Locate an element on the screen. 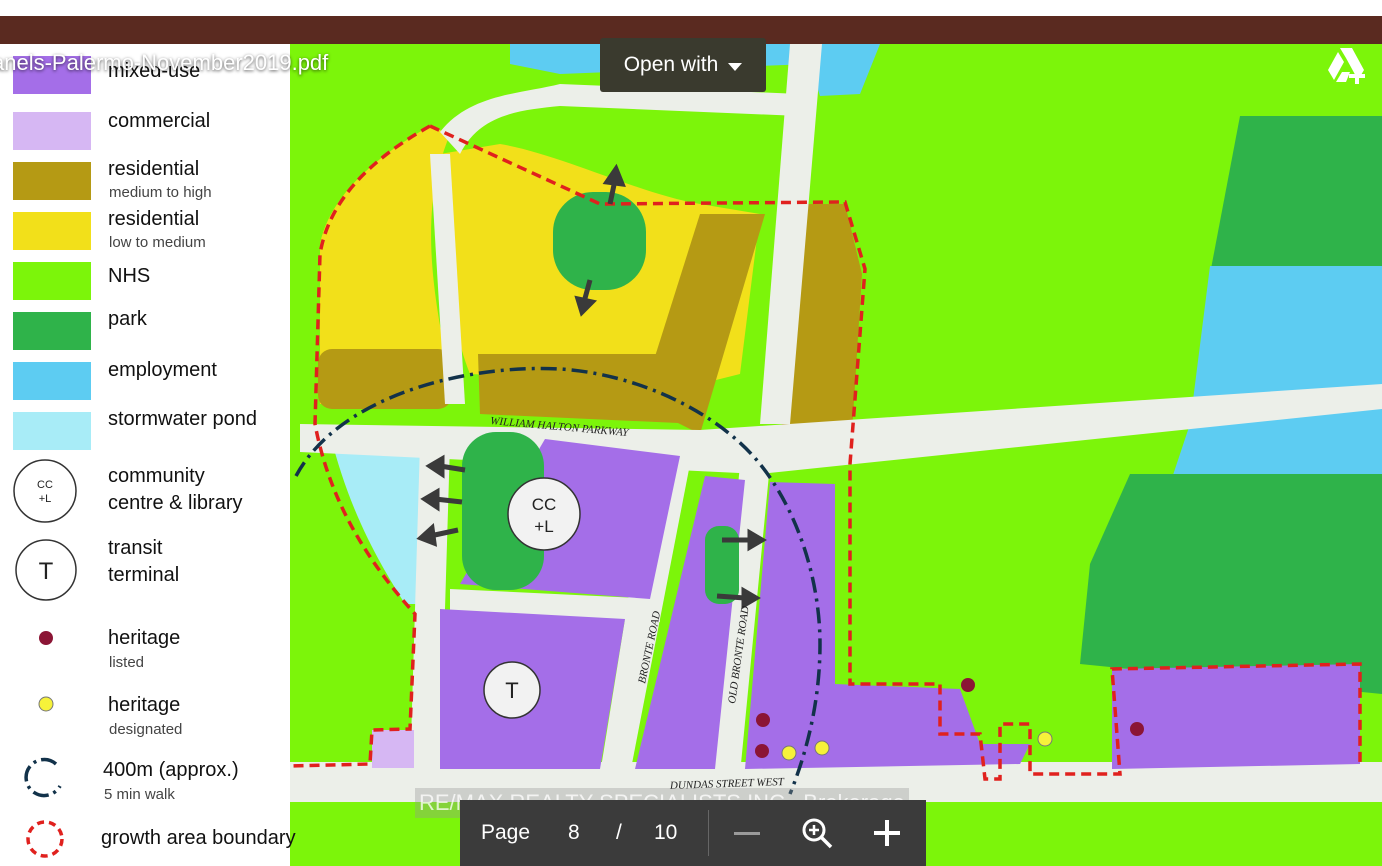  legend-walk-sub: 5 min walk is located at coordinates (139, 794).